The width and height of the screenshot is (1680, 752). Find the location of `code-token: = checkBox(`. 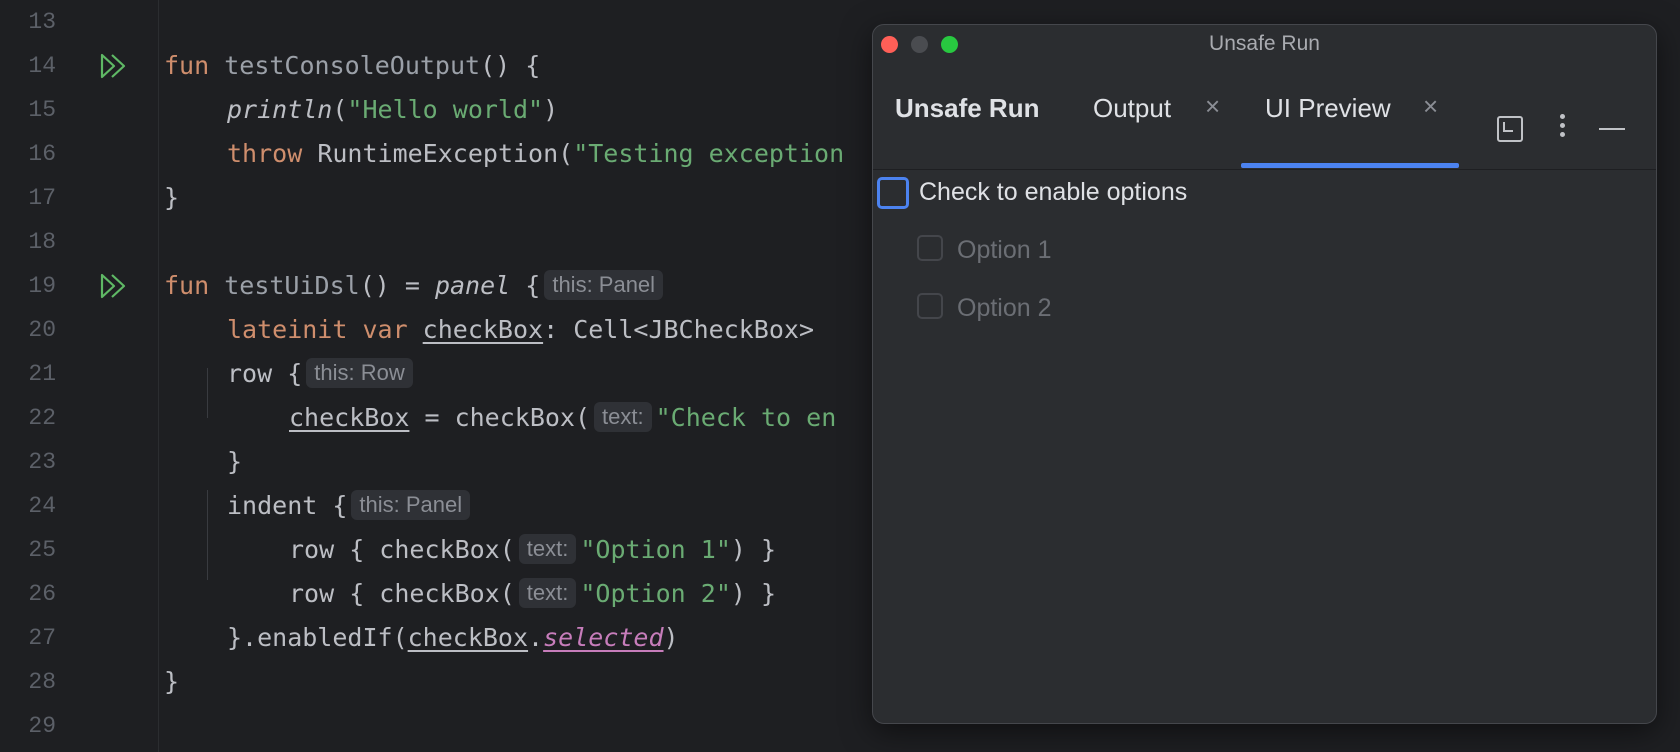

code-token: = checkBox( is located at coordinates (500, 417).